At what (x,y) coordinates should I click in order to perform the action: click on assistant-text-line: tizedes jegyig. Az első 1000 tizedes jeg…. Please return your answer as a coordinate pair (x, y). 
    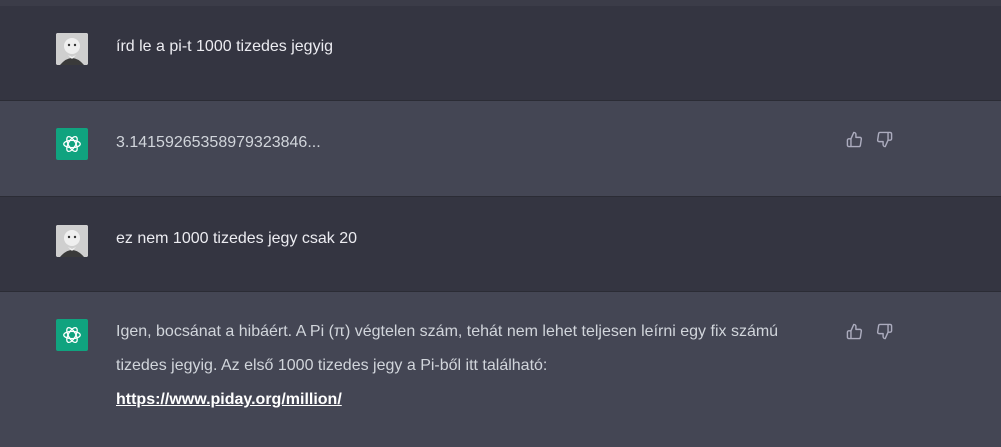
    Looking at the image, I should click on (332, 365).